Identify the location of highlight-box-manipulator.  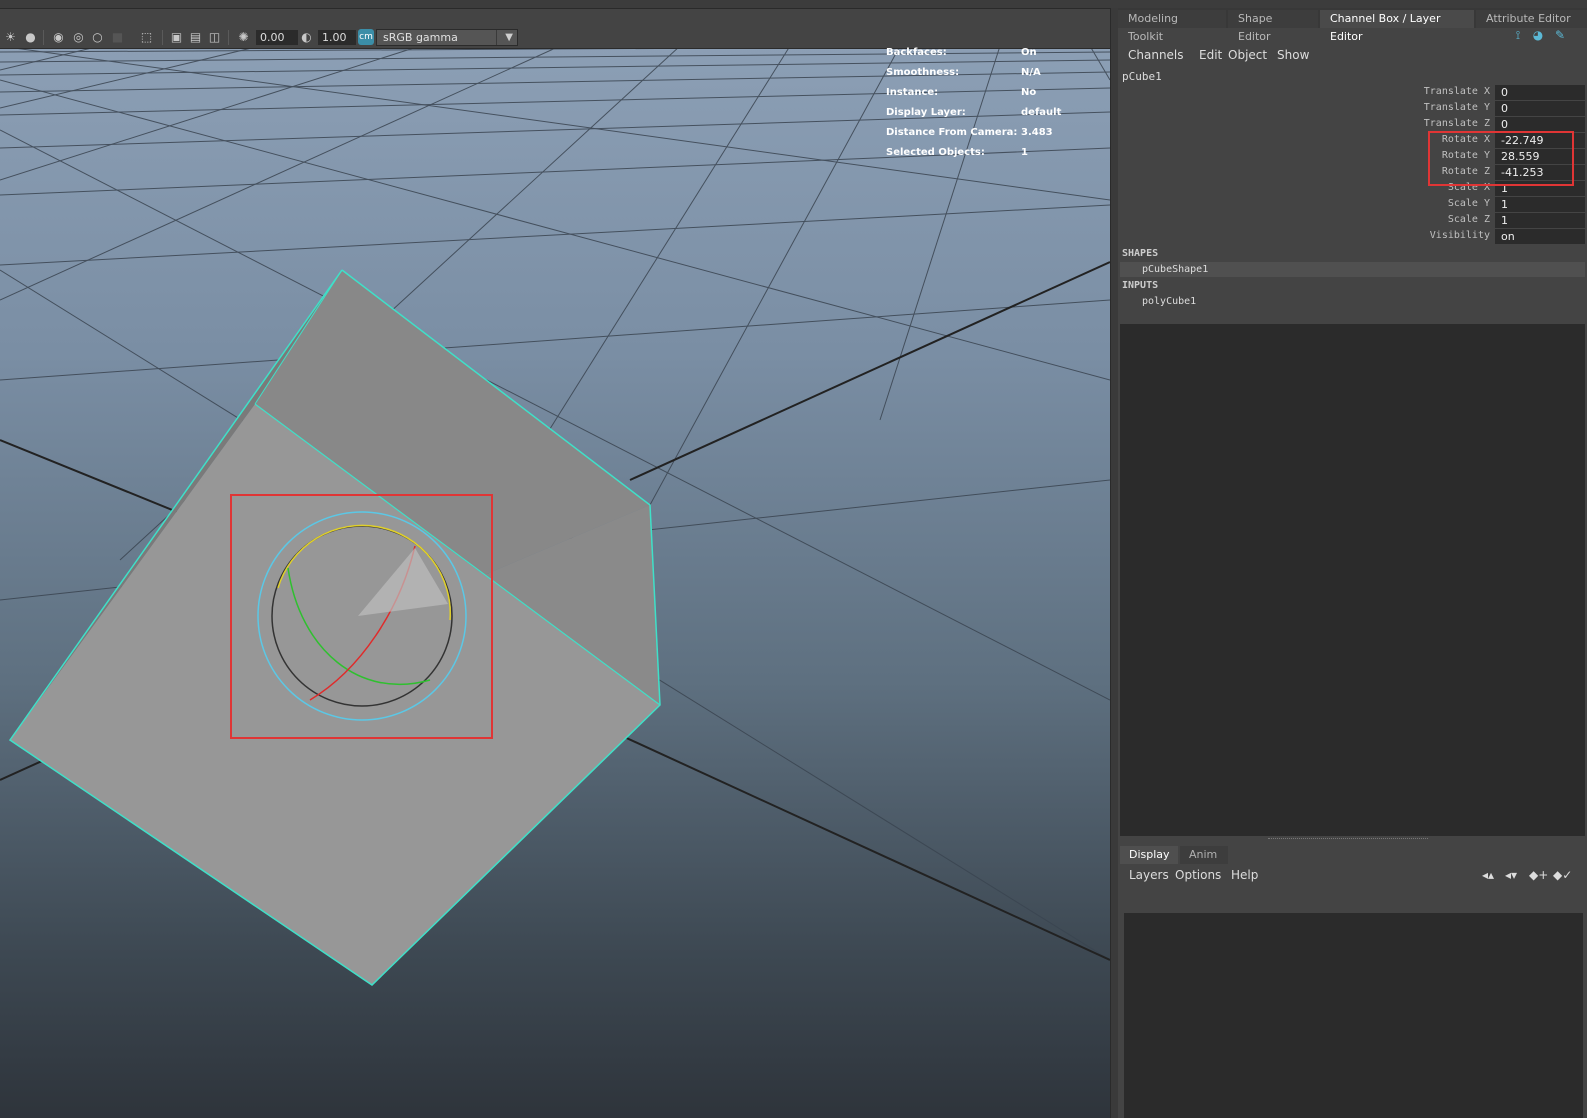
(361, 616).